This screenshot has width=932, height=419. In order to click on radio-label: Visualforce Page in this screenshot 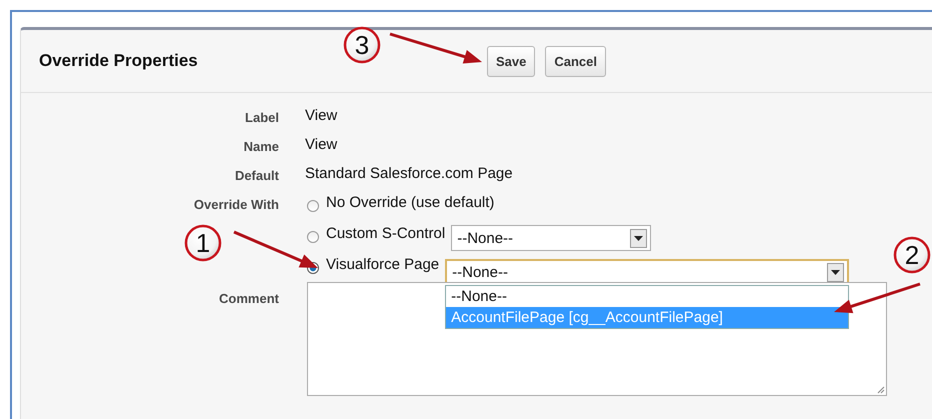, I will do `click(383, 264)`.